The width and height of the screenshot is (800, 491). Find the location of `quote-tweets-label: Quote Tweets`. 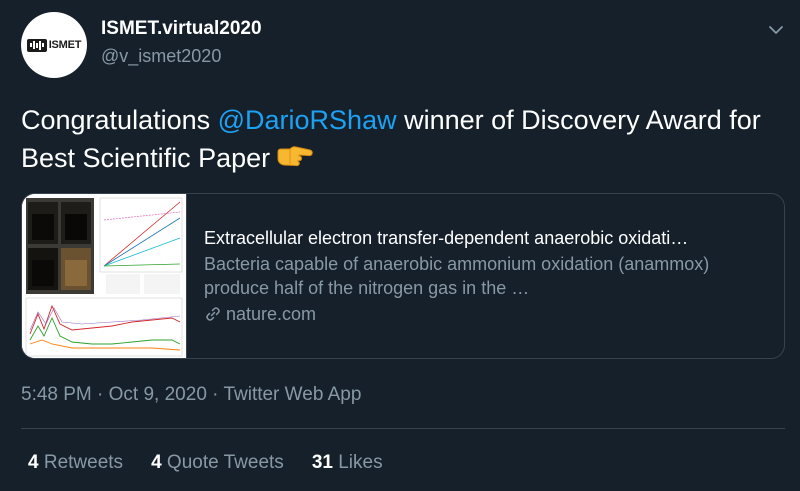

quote-tweets-label: Quote Tweets is located at coordinates (222, 462).